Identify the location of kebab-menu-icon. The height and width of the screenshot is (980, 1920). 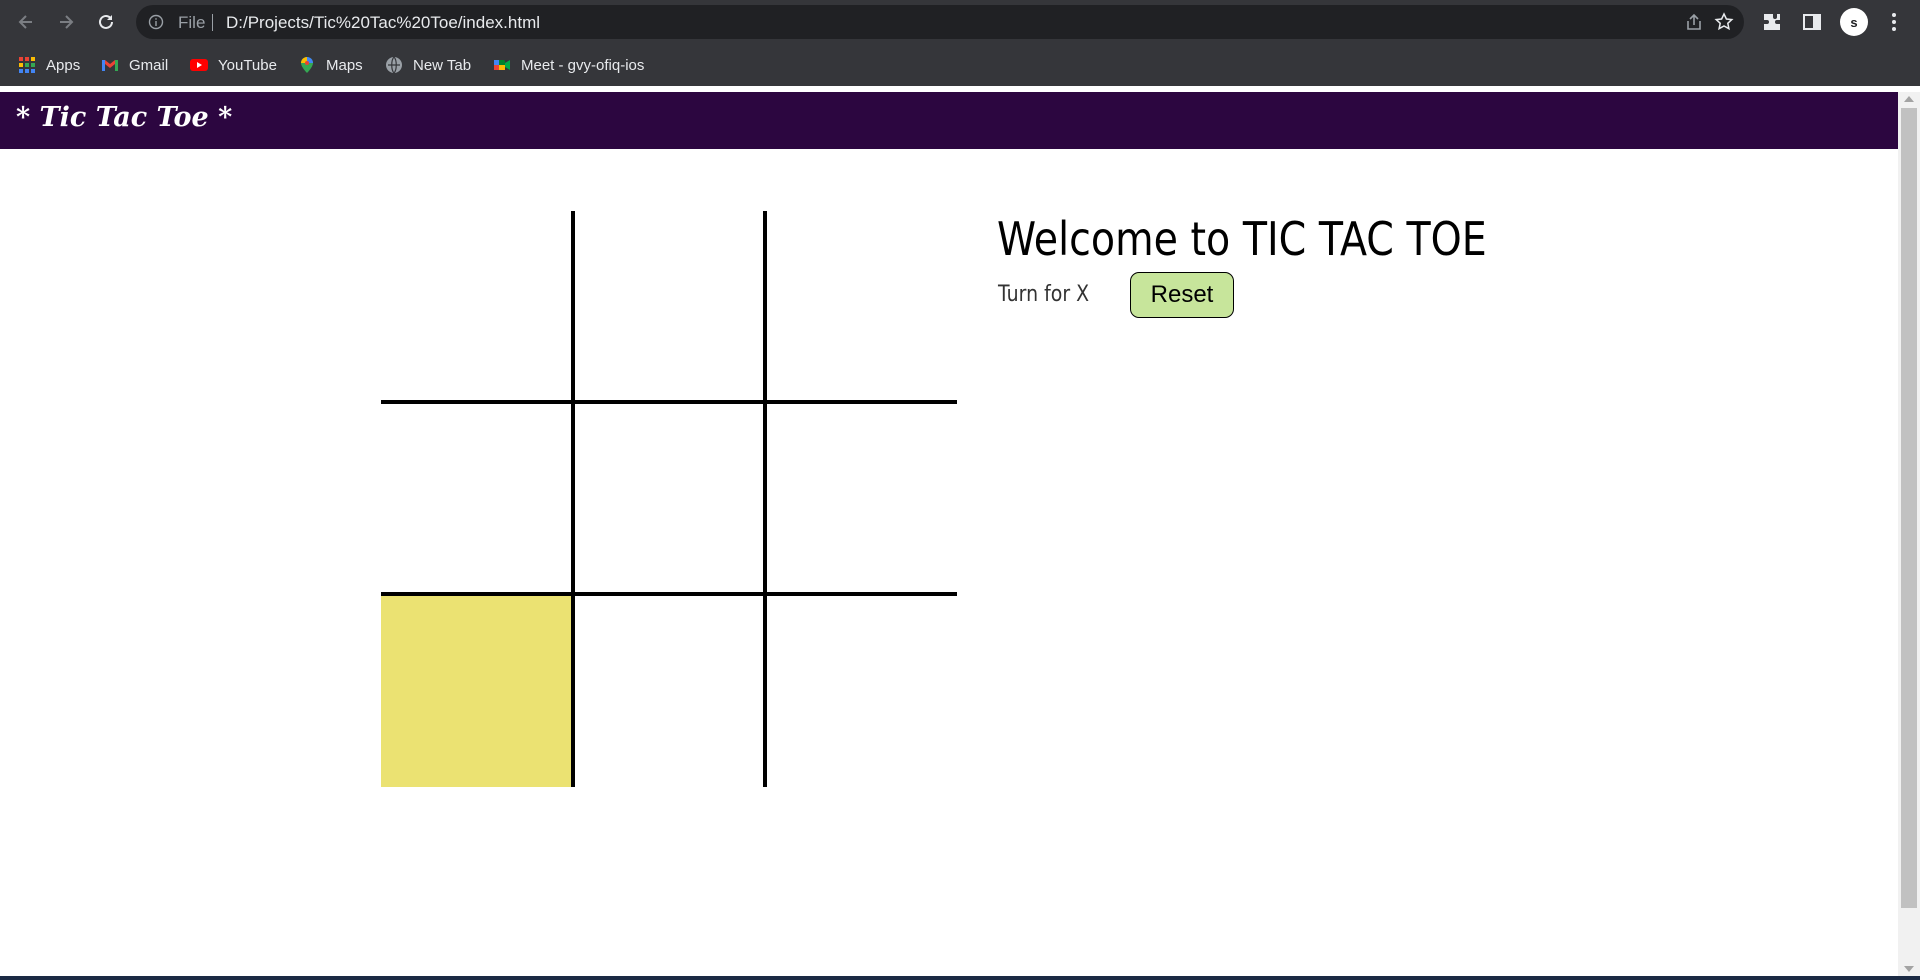
(1894, 22).